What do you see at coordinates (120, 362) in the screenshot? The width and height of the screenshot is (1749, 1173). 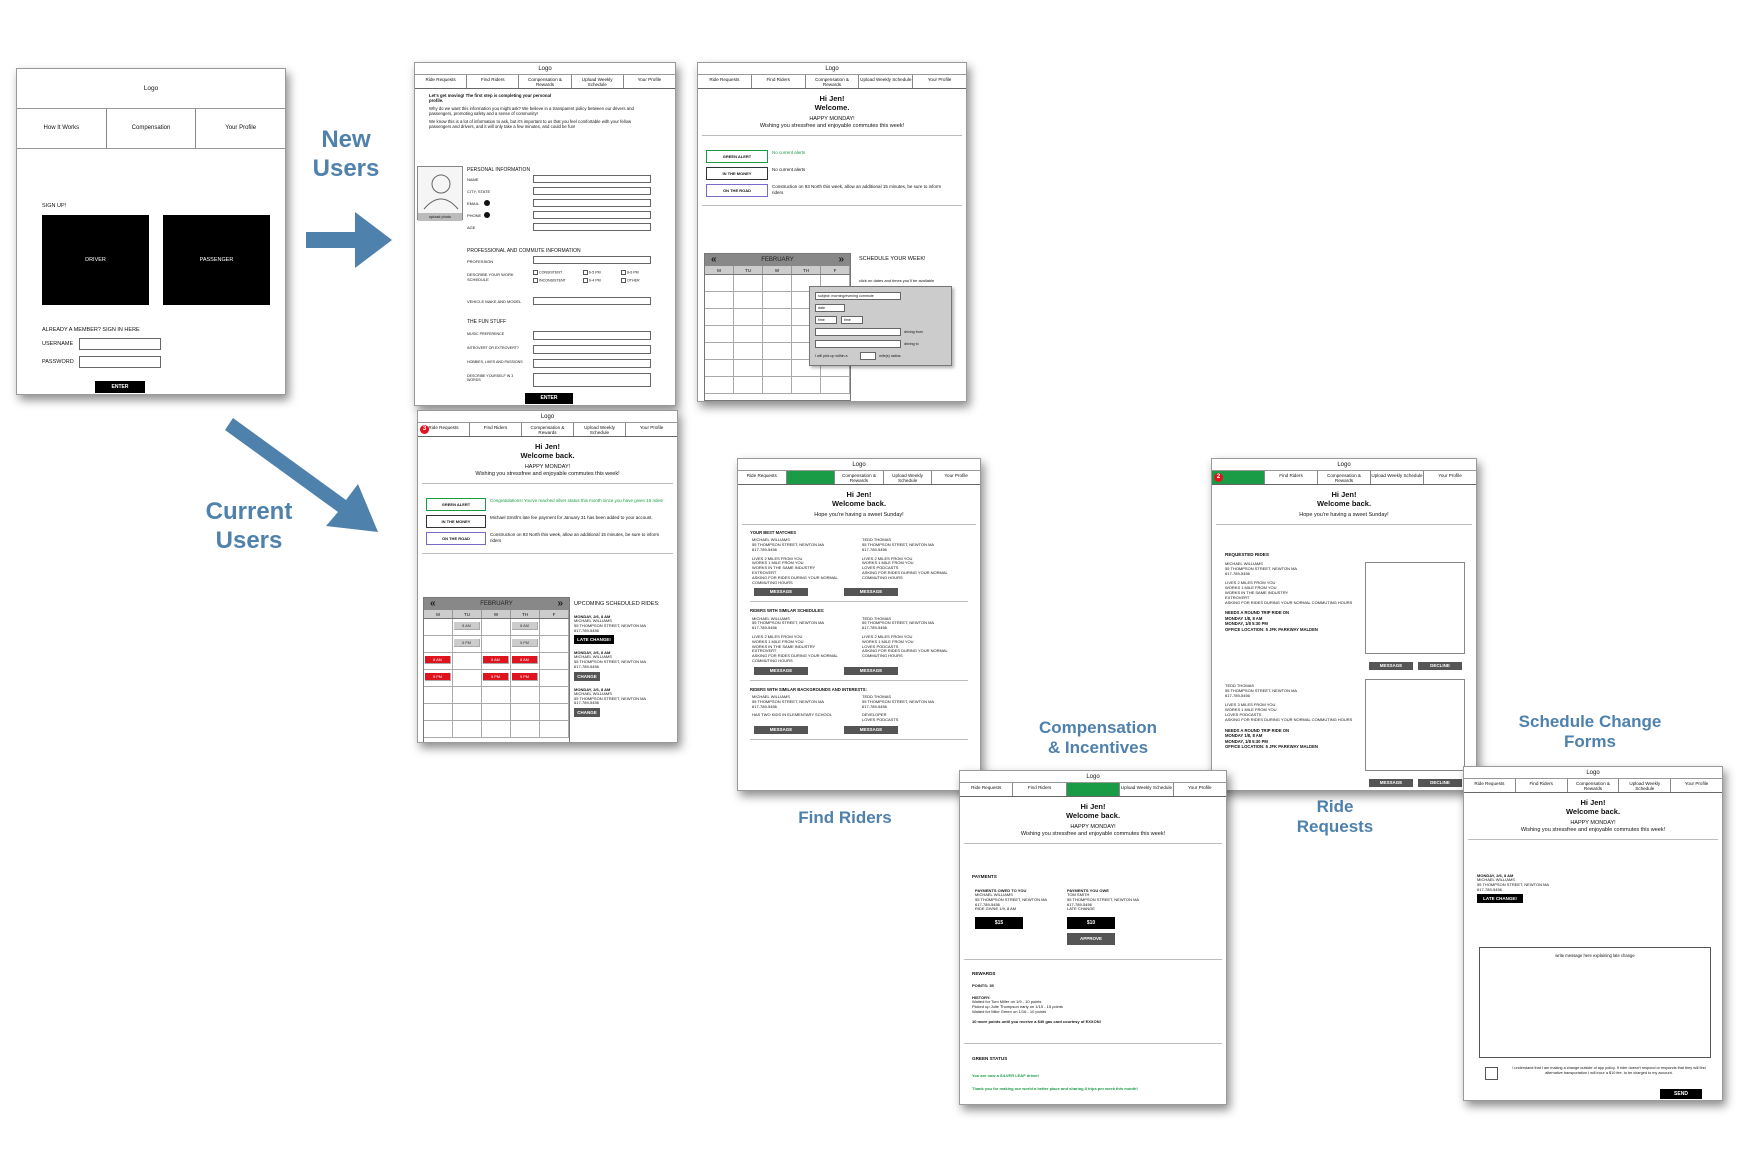 I see `password-input` at bounding box center [120, 362].